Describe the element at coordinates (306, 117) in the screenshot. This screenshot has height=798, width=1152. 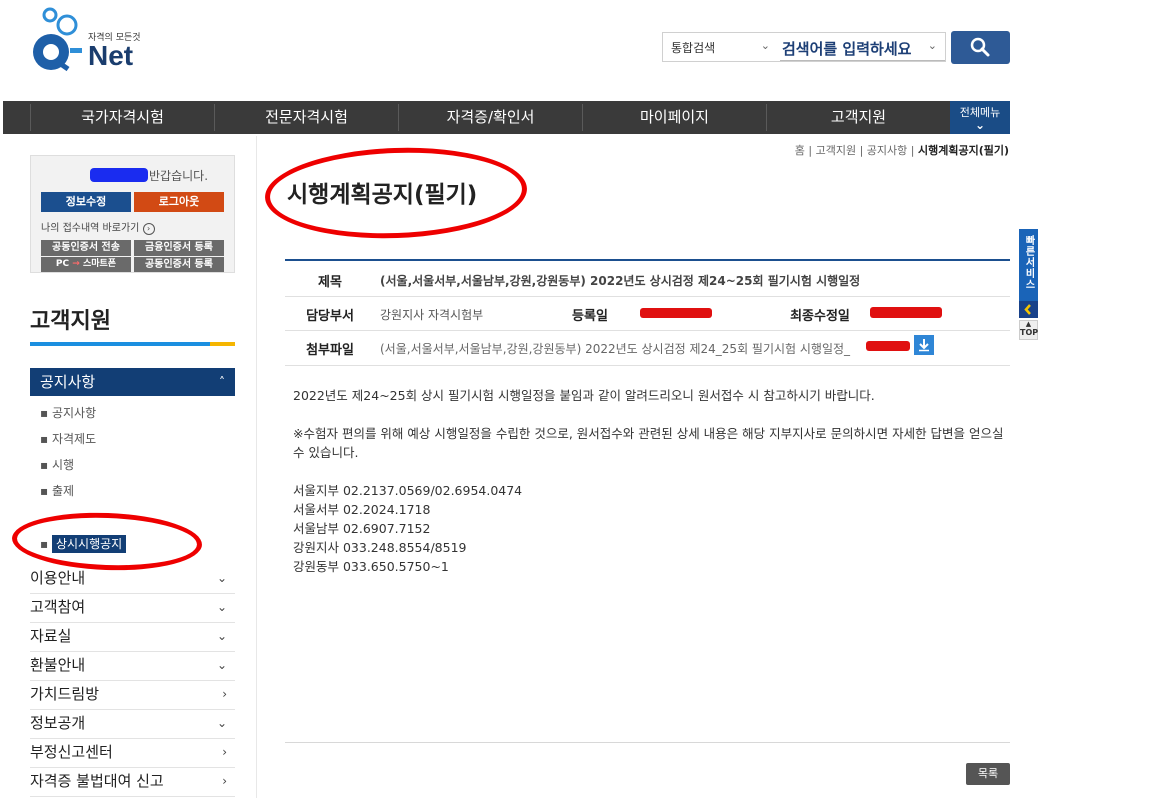
I see `nav-professional-exam: 전문자격시험` at that location.